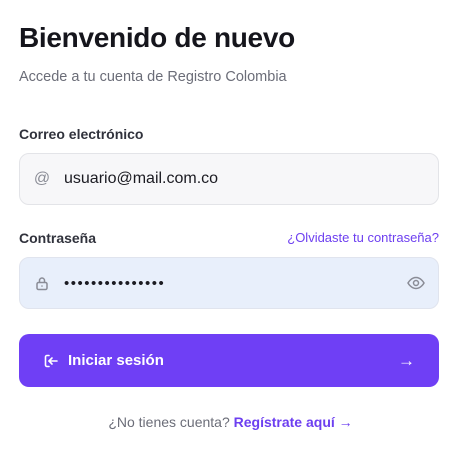  What do you see at coordinates (229, 360) in the screenshot?
I see `login-button: Iniciar sesión →` at bounding box center [229, 360].